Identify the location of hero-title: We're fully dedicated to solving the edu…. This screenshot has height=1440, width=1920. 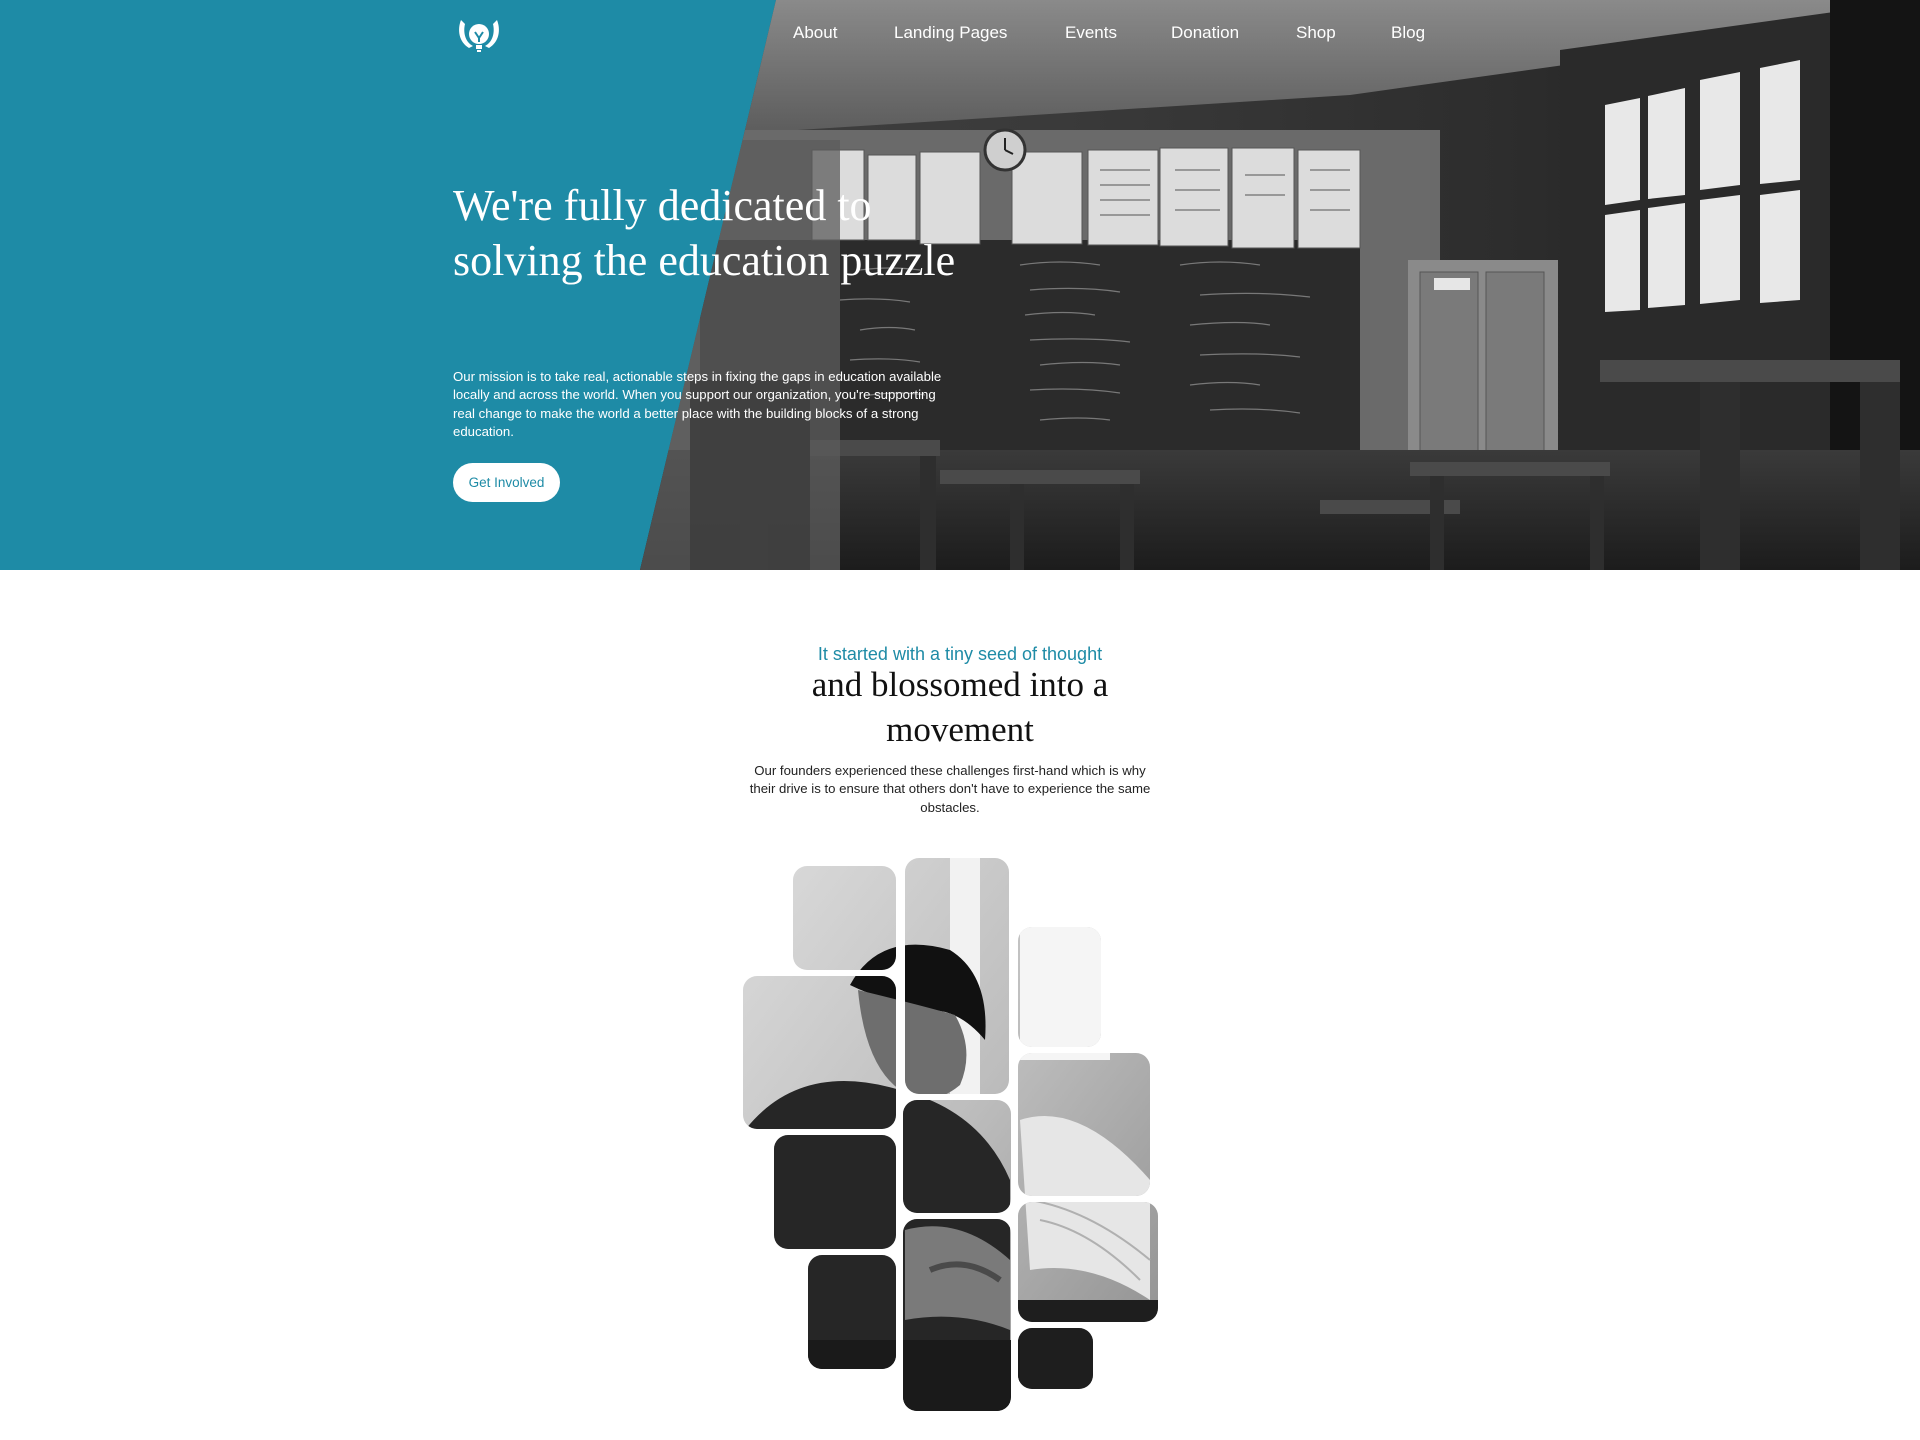
(704, 233).